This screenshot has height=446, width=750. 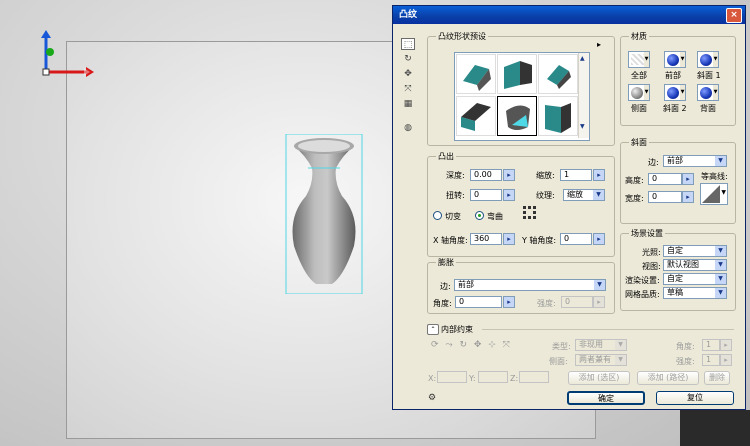 What do you see at coordinates (717, 378) in the screenshot?
I see `delete-constraint-button: 删除` at bounding box center [717, 378].